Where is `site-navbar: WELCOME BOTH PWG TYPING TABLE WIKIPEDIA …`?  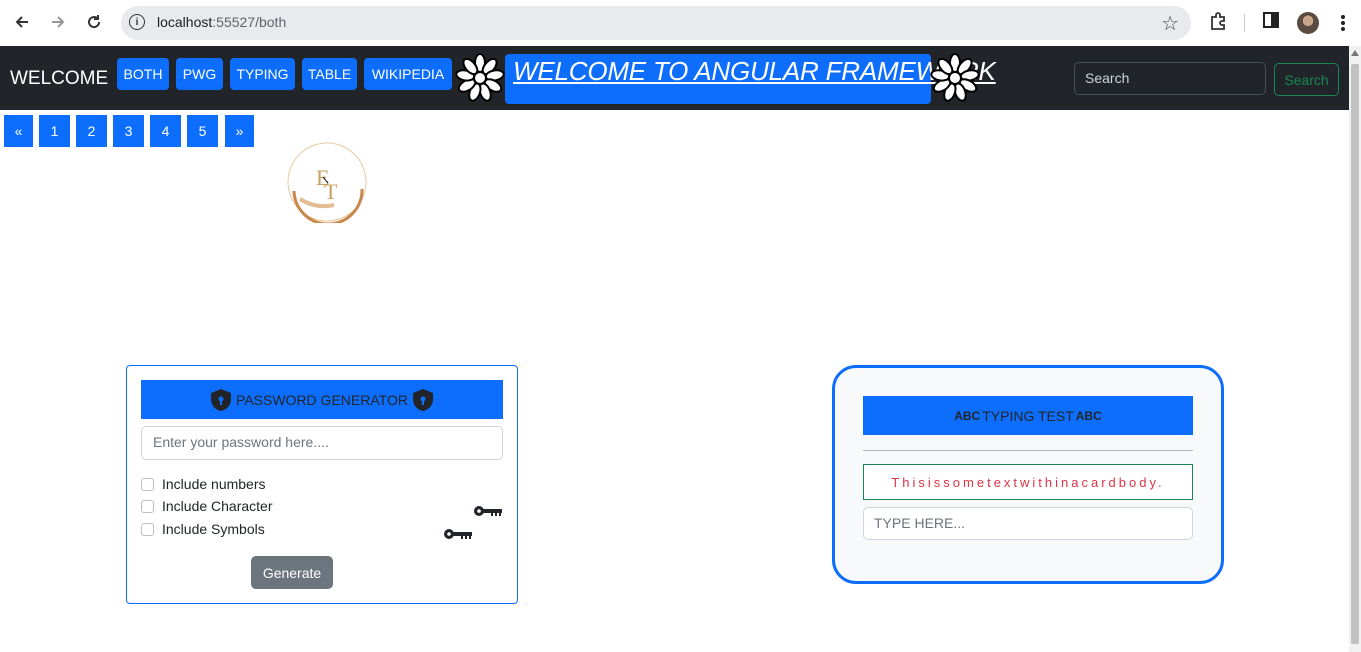
site-navbar: WELCOME BOTH PWG TYPING TABLE WIKIPEDIA … is located at coordinates (674, 78).